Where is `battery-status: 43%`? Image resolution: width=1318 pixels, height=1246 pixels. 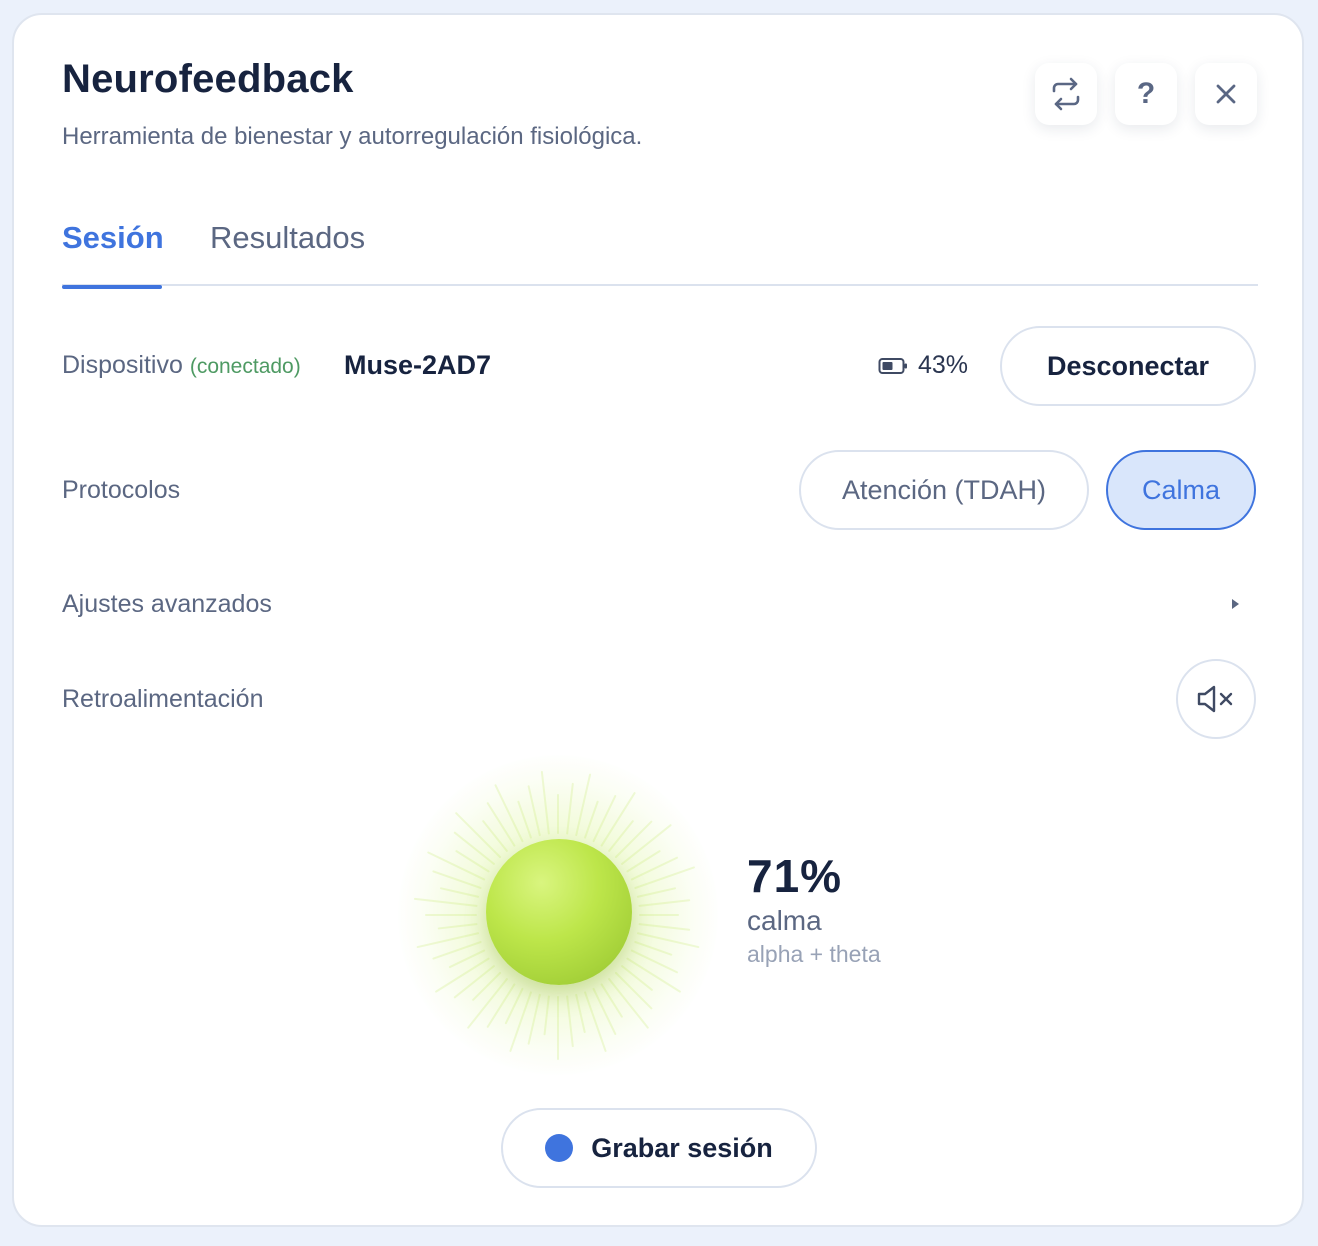 battery-status: 43% is located at coordinates (923, 365).